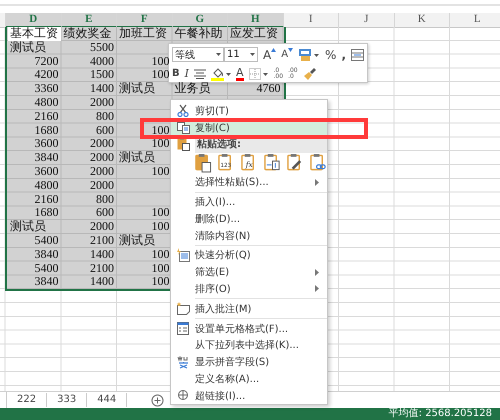 The image size is (500, 420). What do you see at coordinates (330, 55) in the screenshot?
I see `percent-button: %` at bounding box center [330, 55].